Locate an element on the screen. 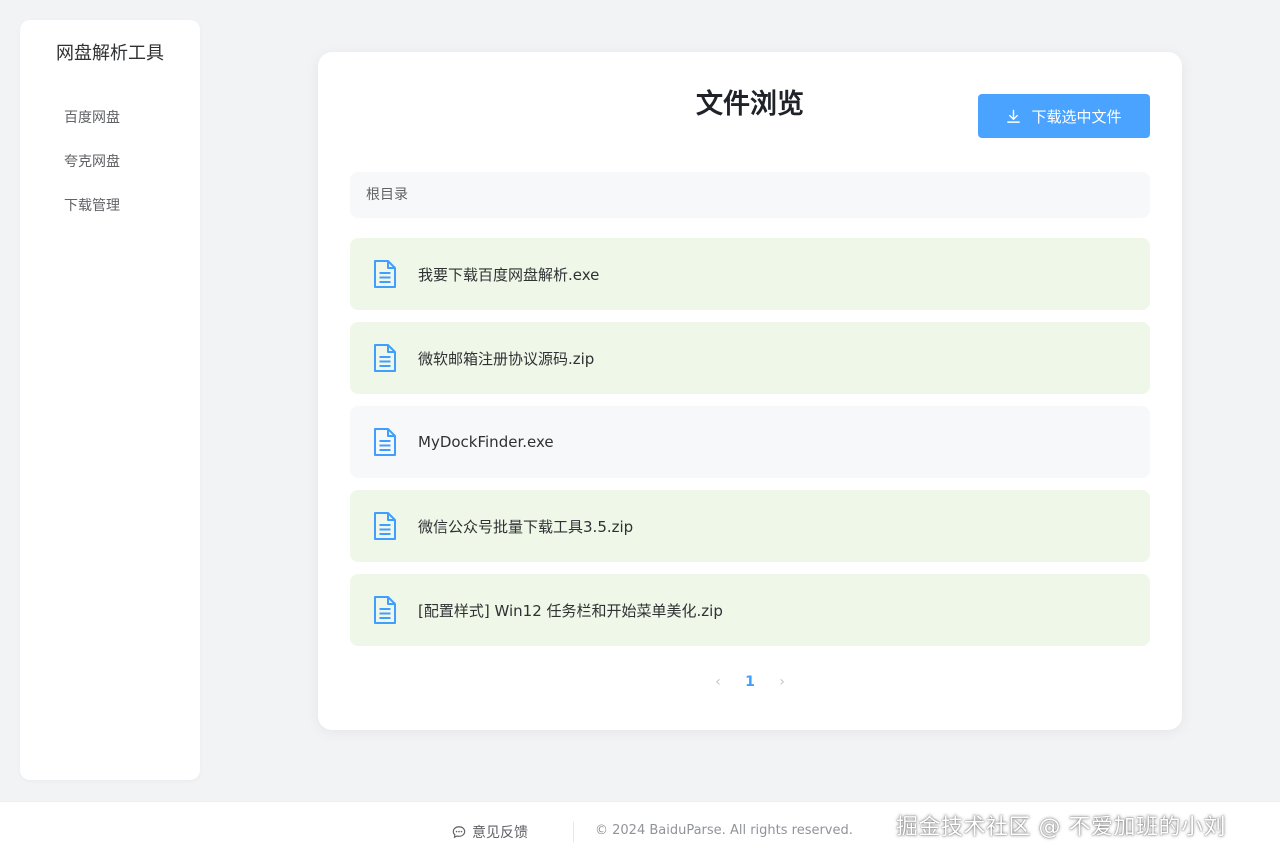  page-1-button: 1 is located at coordinates (750, 682).